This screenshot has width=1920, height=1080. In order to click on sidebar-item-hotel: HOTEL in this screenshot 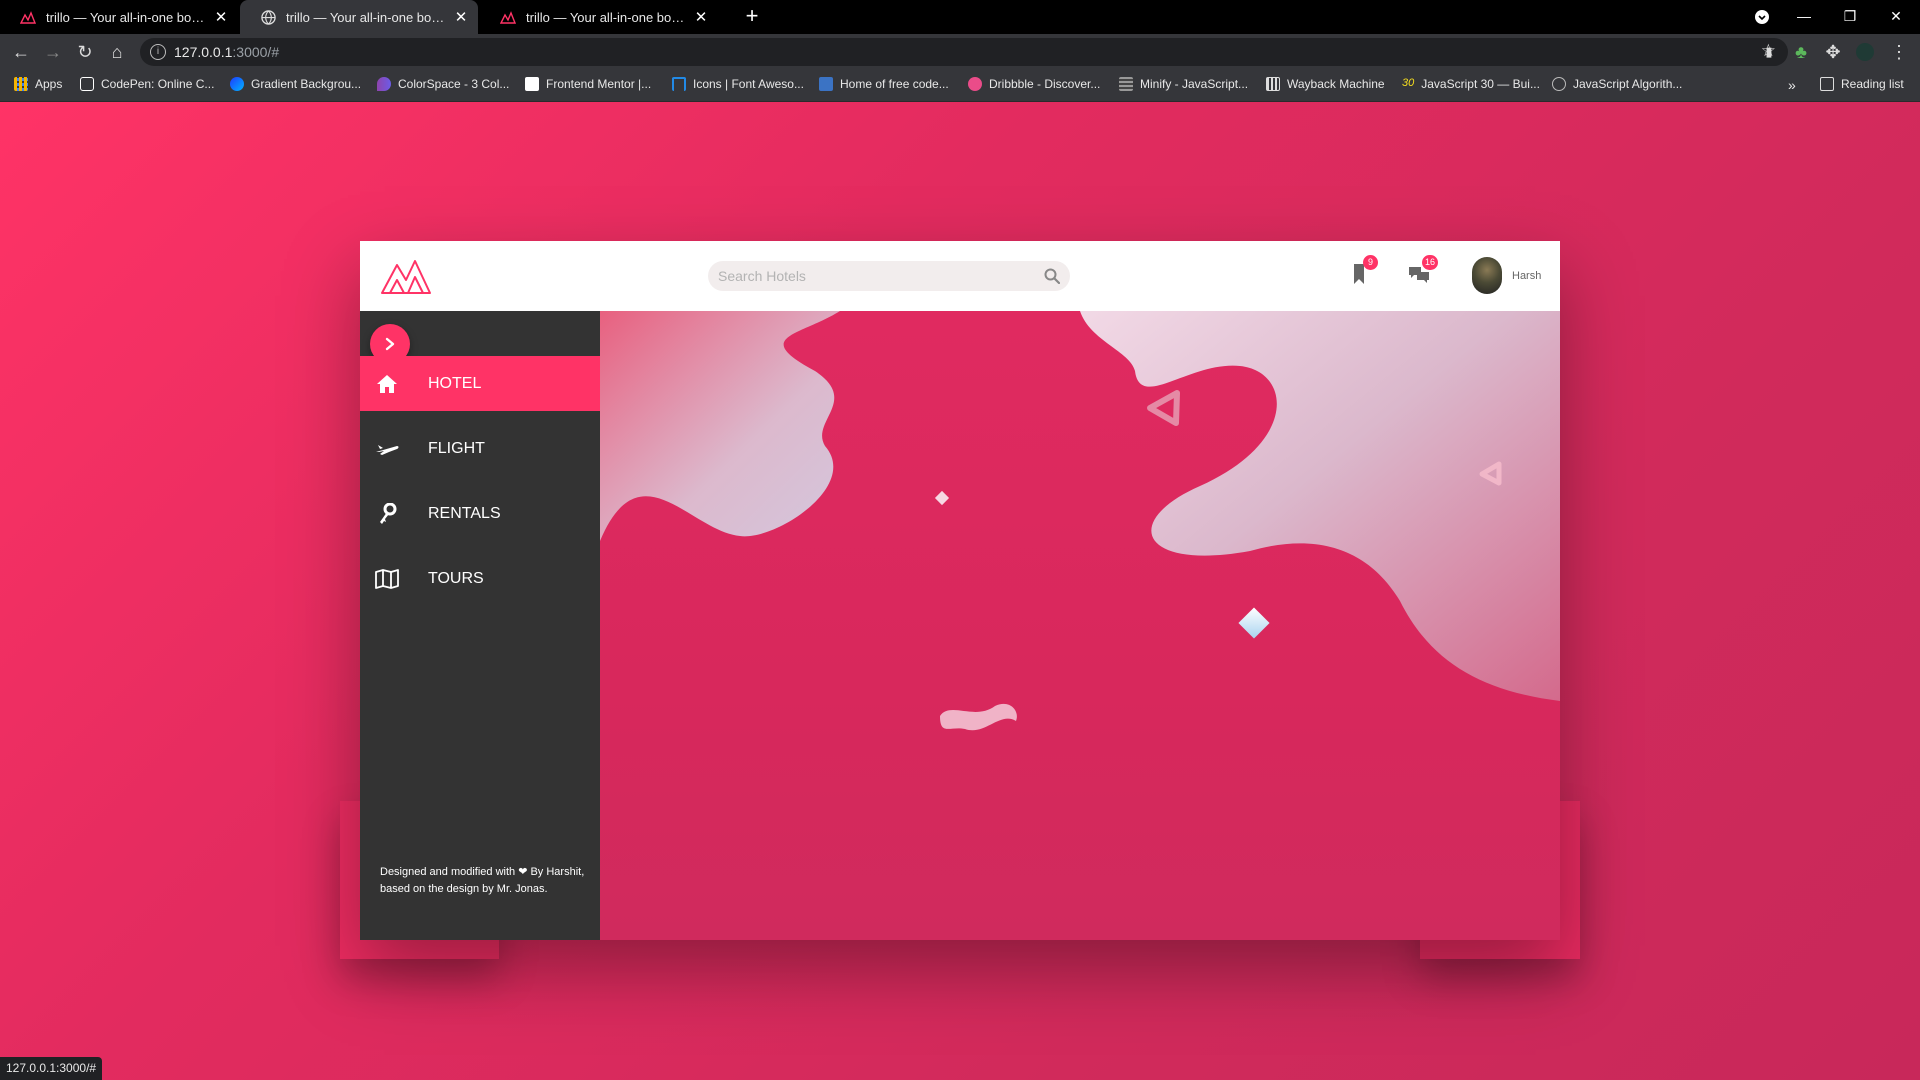, I will do `click(480, 383)`.